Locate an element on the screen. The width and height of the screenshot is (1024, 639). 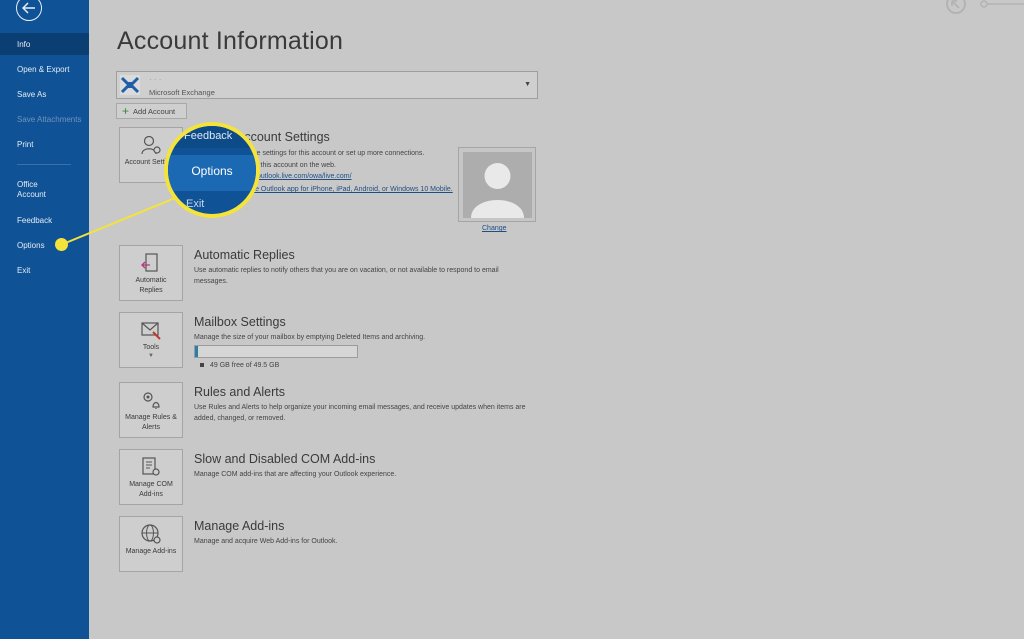
callout-feedback-text: Feedback is located at coordinates (208, 136).